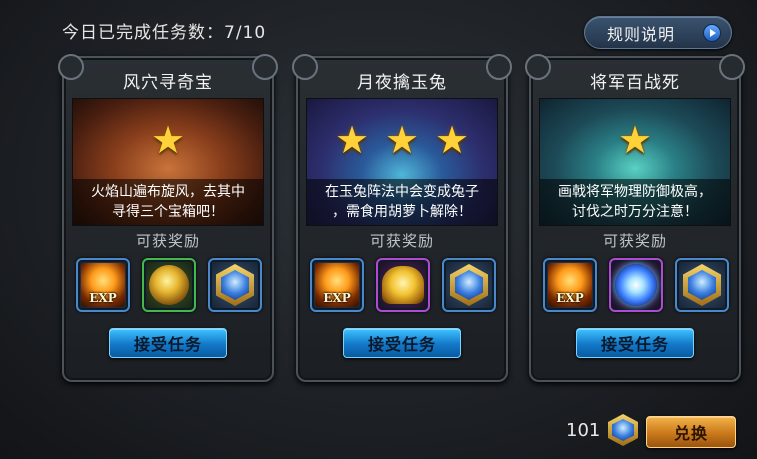  I want to click on tasks-completed-counter: 今日已完成任务数：7/10, so click(164, 33).